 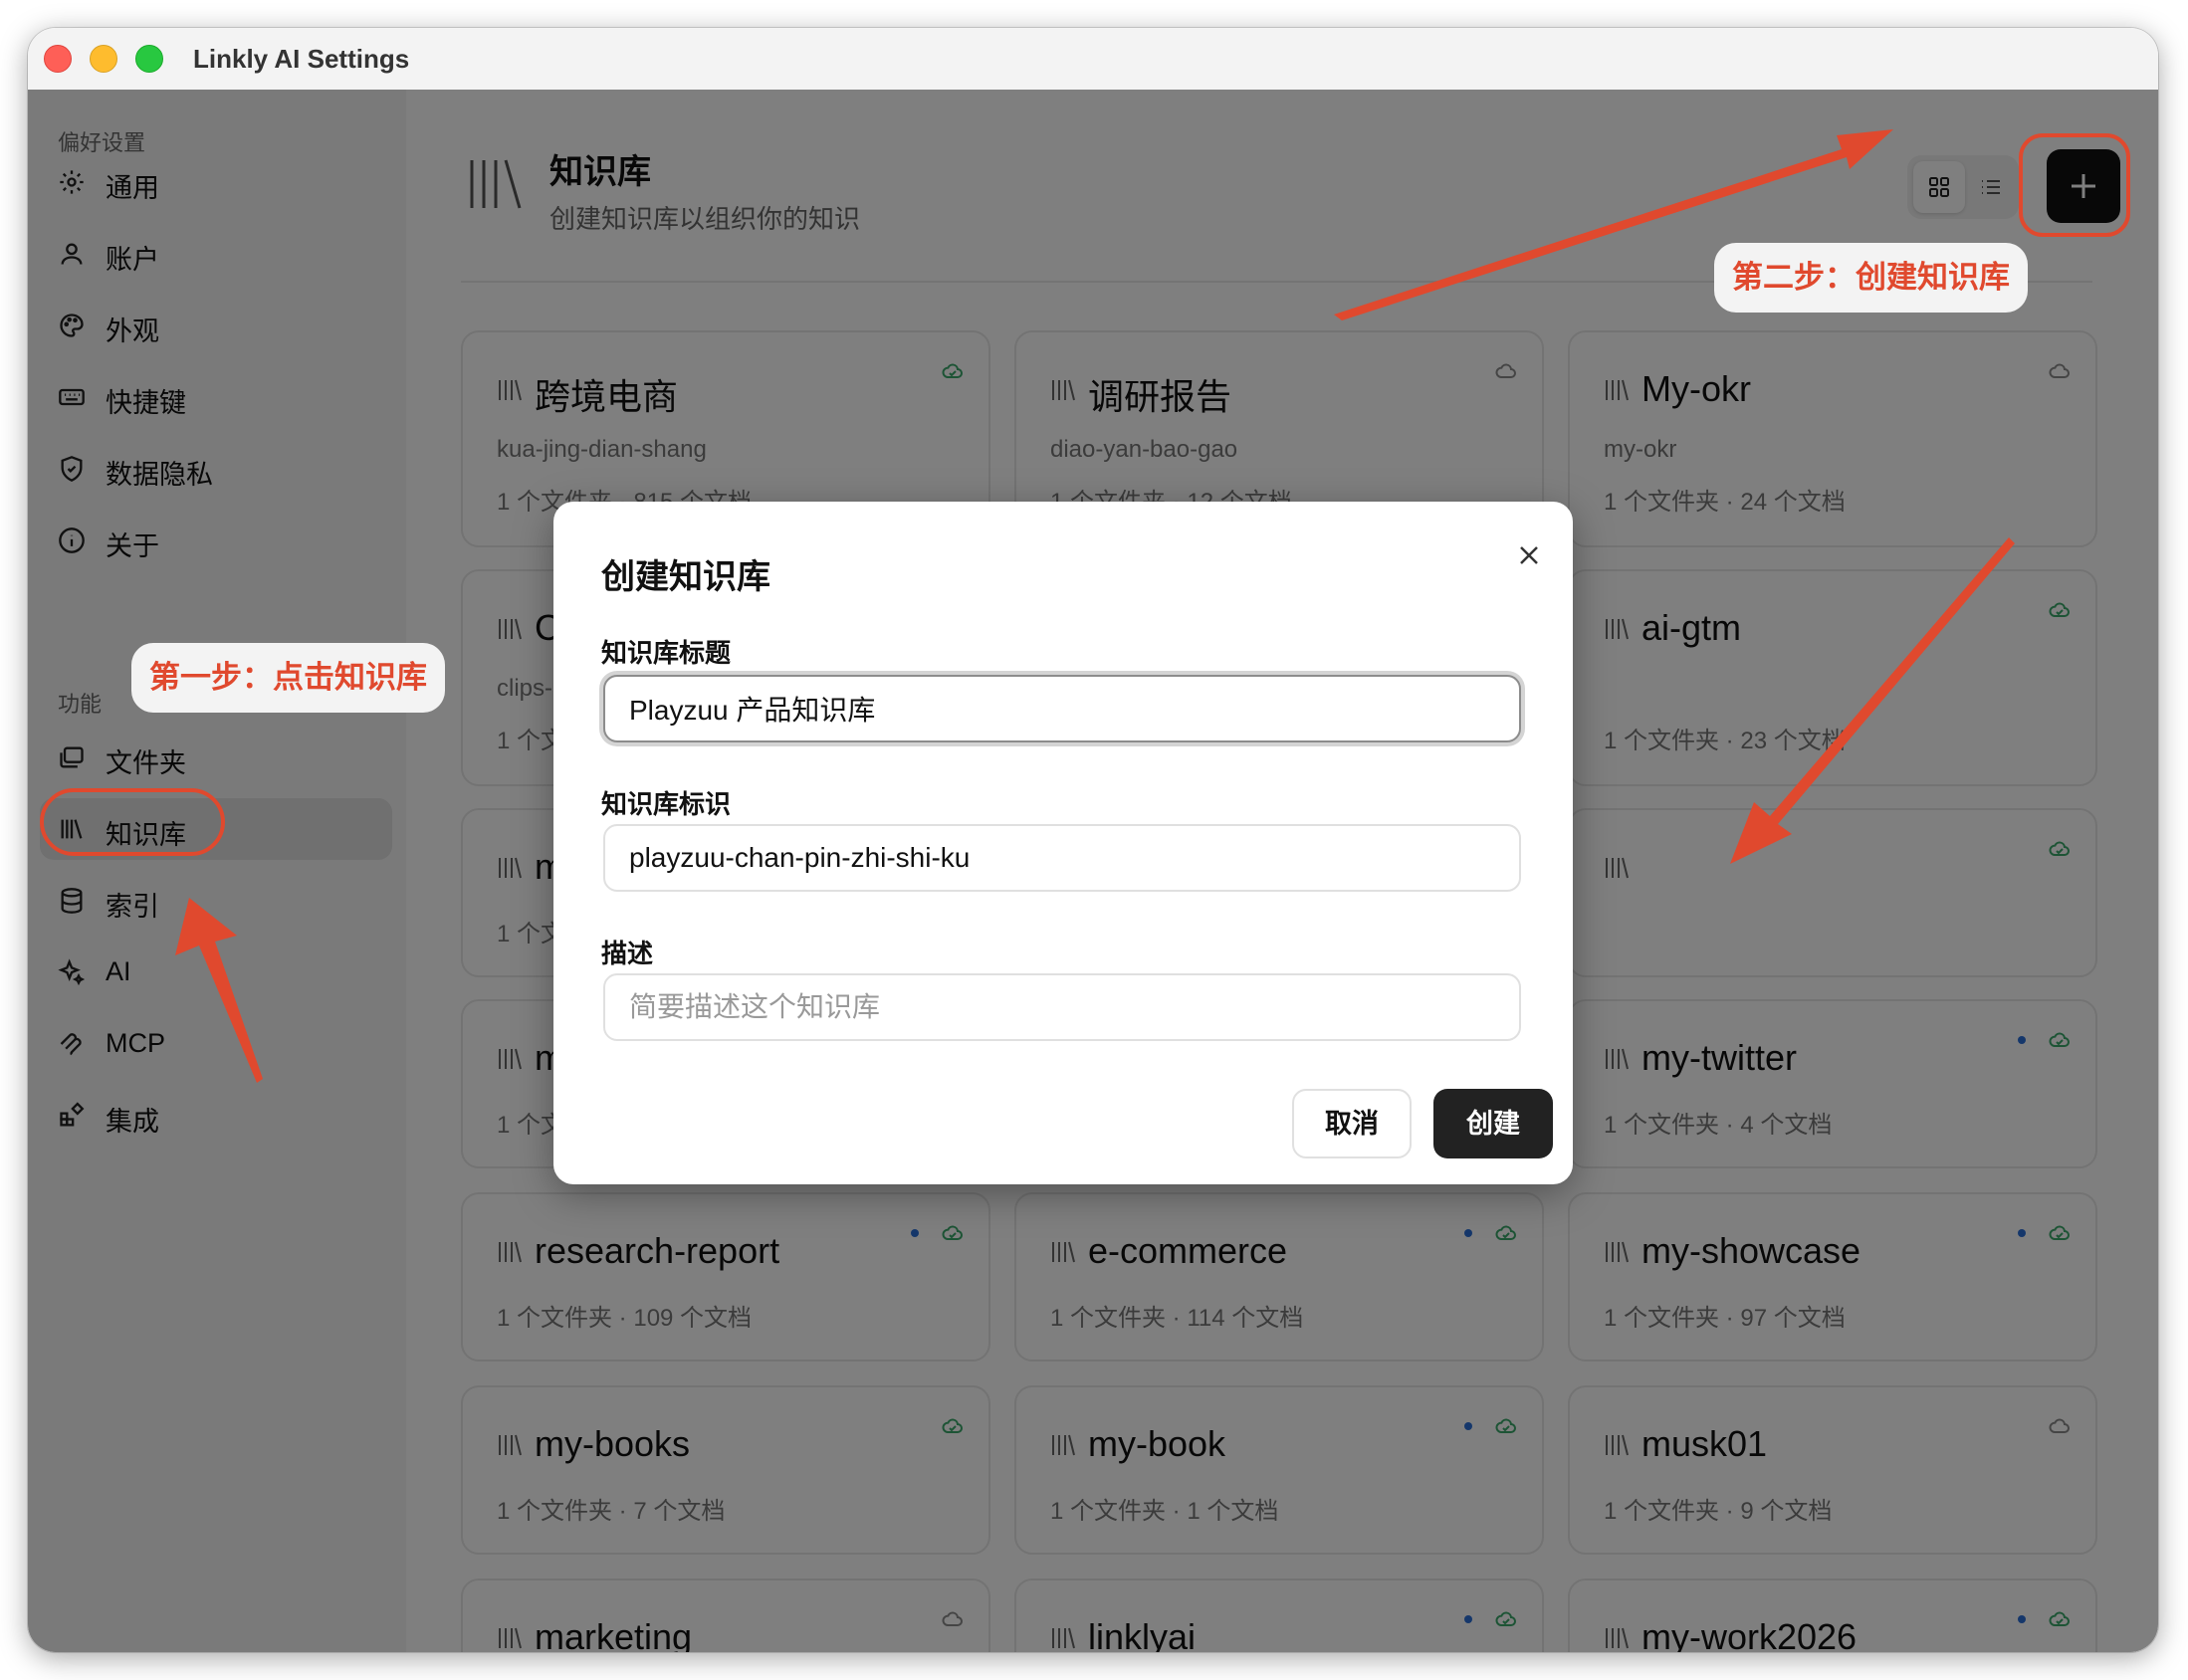 What do you see at coordinates (2074, 185) in the screenshot?
I see `step2-highlight-ring` at bounding box center [2074, 185].